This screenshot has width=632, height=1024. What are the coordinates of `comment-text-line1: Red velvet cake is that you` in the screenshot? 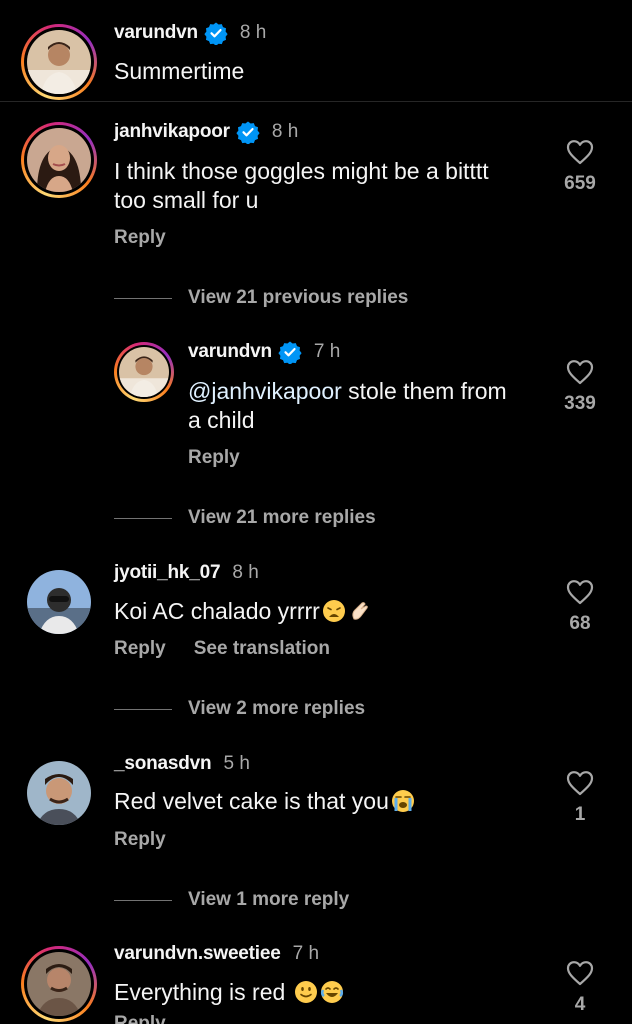 It's located at (264, 801).